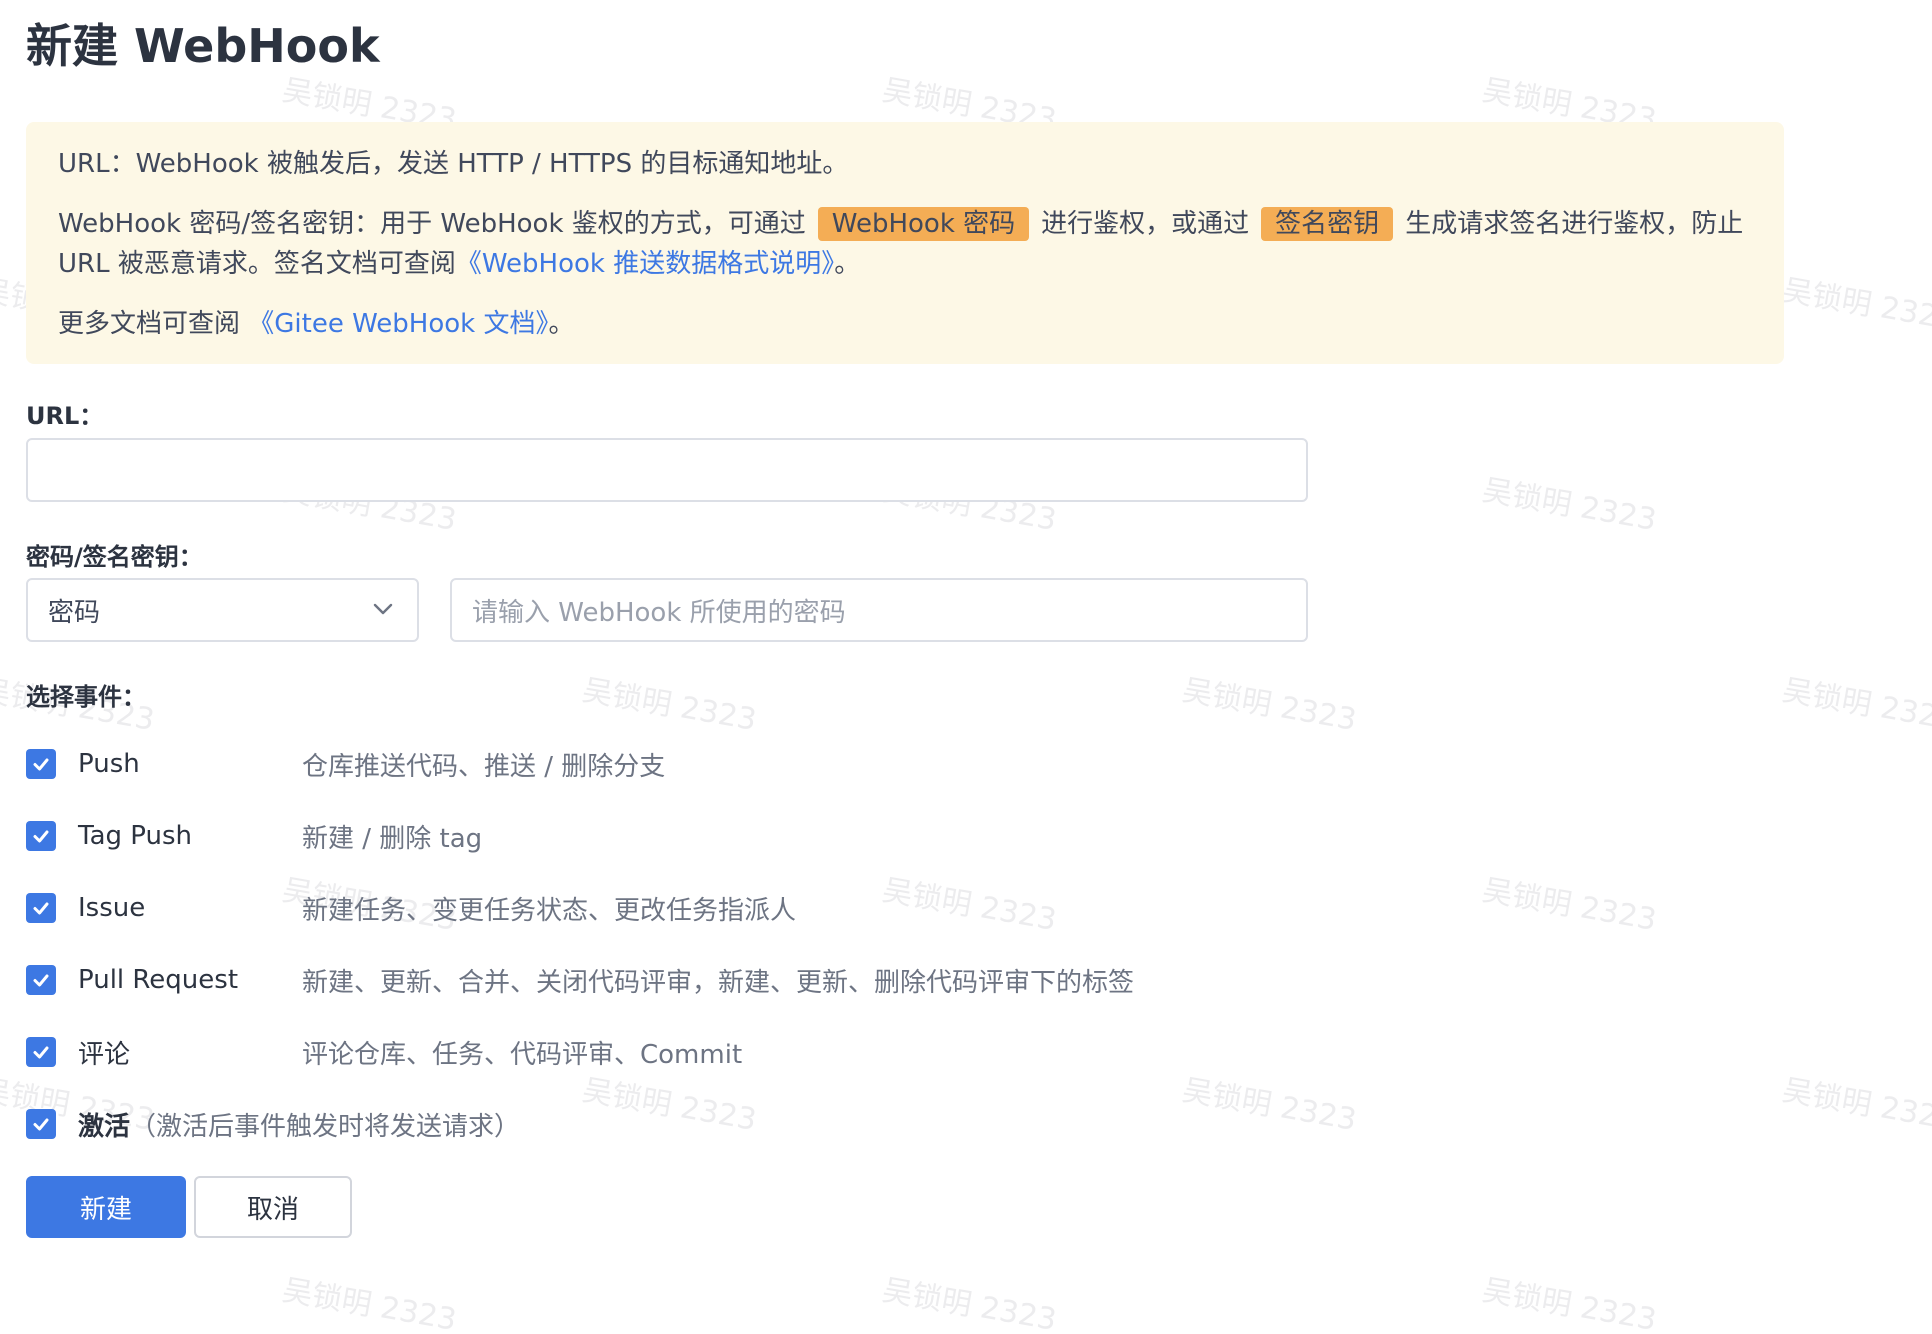 The height and width of the screenshot is (1334, 1932). Describe the element at coordinates (149, 324) in the screenshot. I see `notice-text: 更多文档可查阅` at that location.